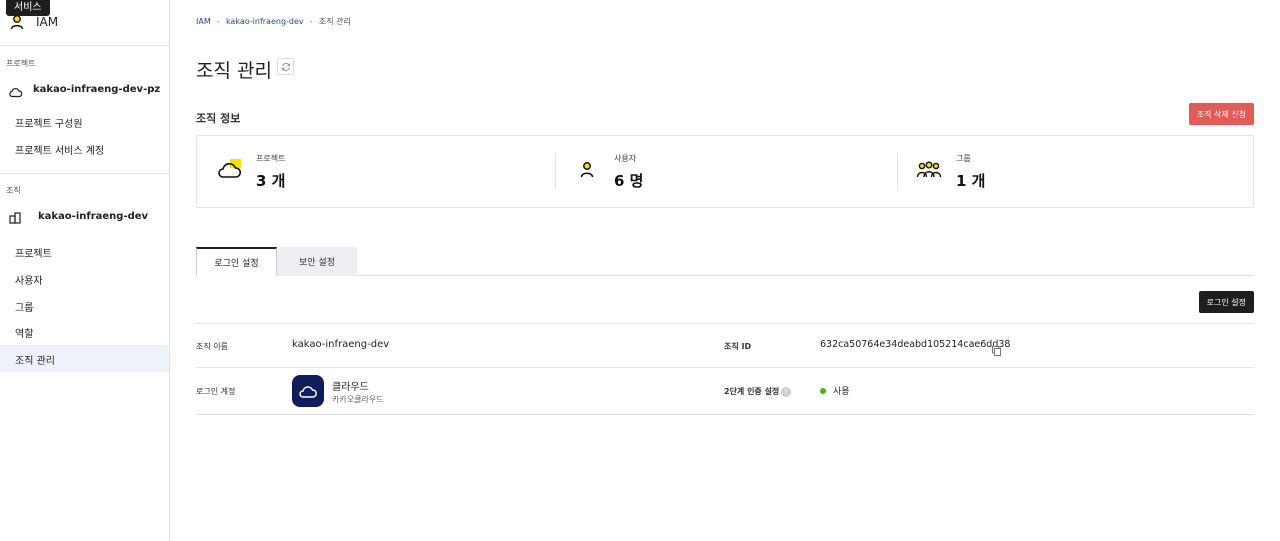  Describe the element at coordinates (97, 89) in the screenshot. I see `project-selector-label: kakao-infraeng-dev-pz` at that location.